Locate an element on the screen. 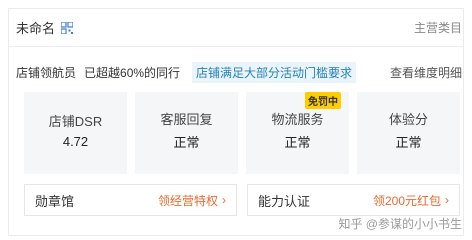 This screenshot has width=472, height=240. level-title: 店铺领航员 is located at coordinates (46, 72).